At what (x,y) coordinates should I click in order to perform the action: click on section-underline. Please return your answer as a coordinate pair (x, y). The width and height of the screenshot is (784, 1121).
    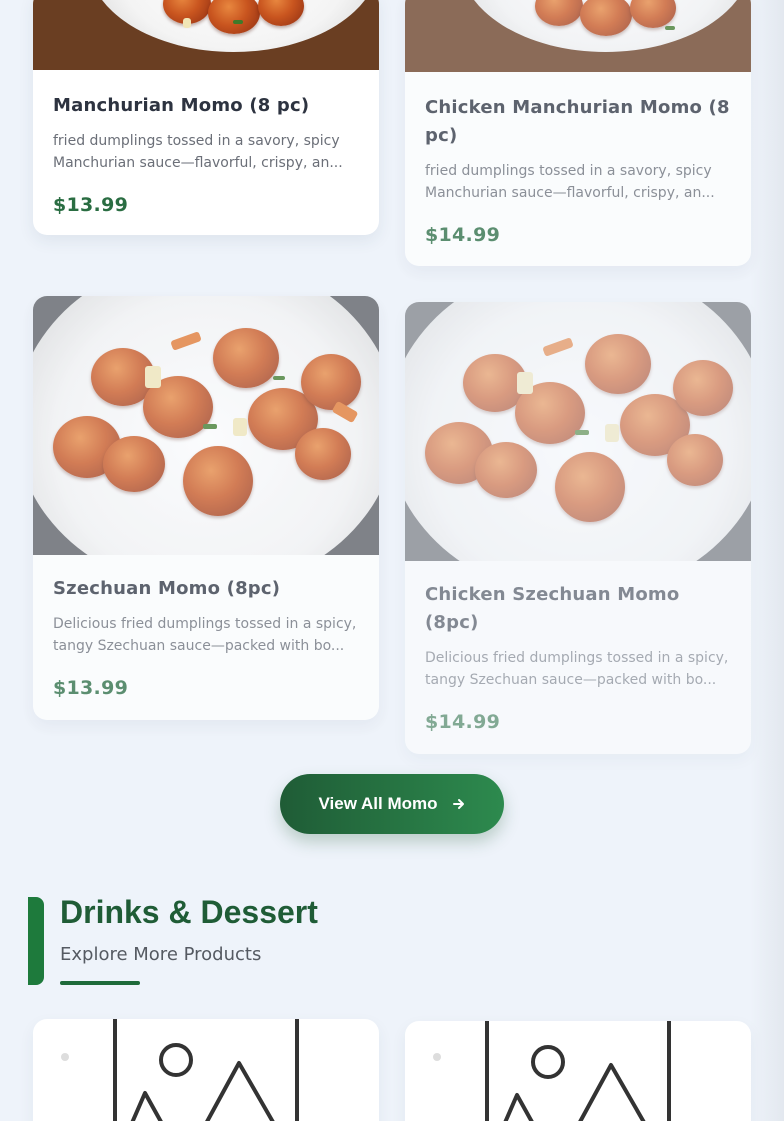
    Looking at the image, I should click on (100, 983).